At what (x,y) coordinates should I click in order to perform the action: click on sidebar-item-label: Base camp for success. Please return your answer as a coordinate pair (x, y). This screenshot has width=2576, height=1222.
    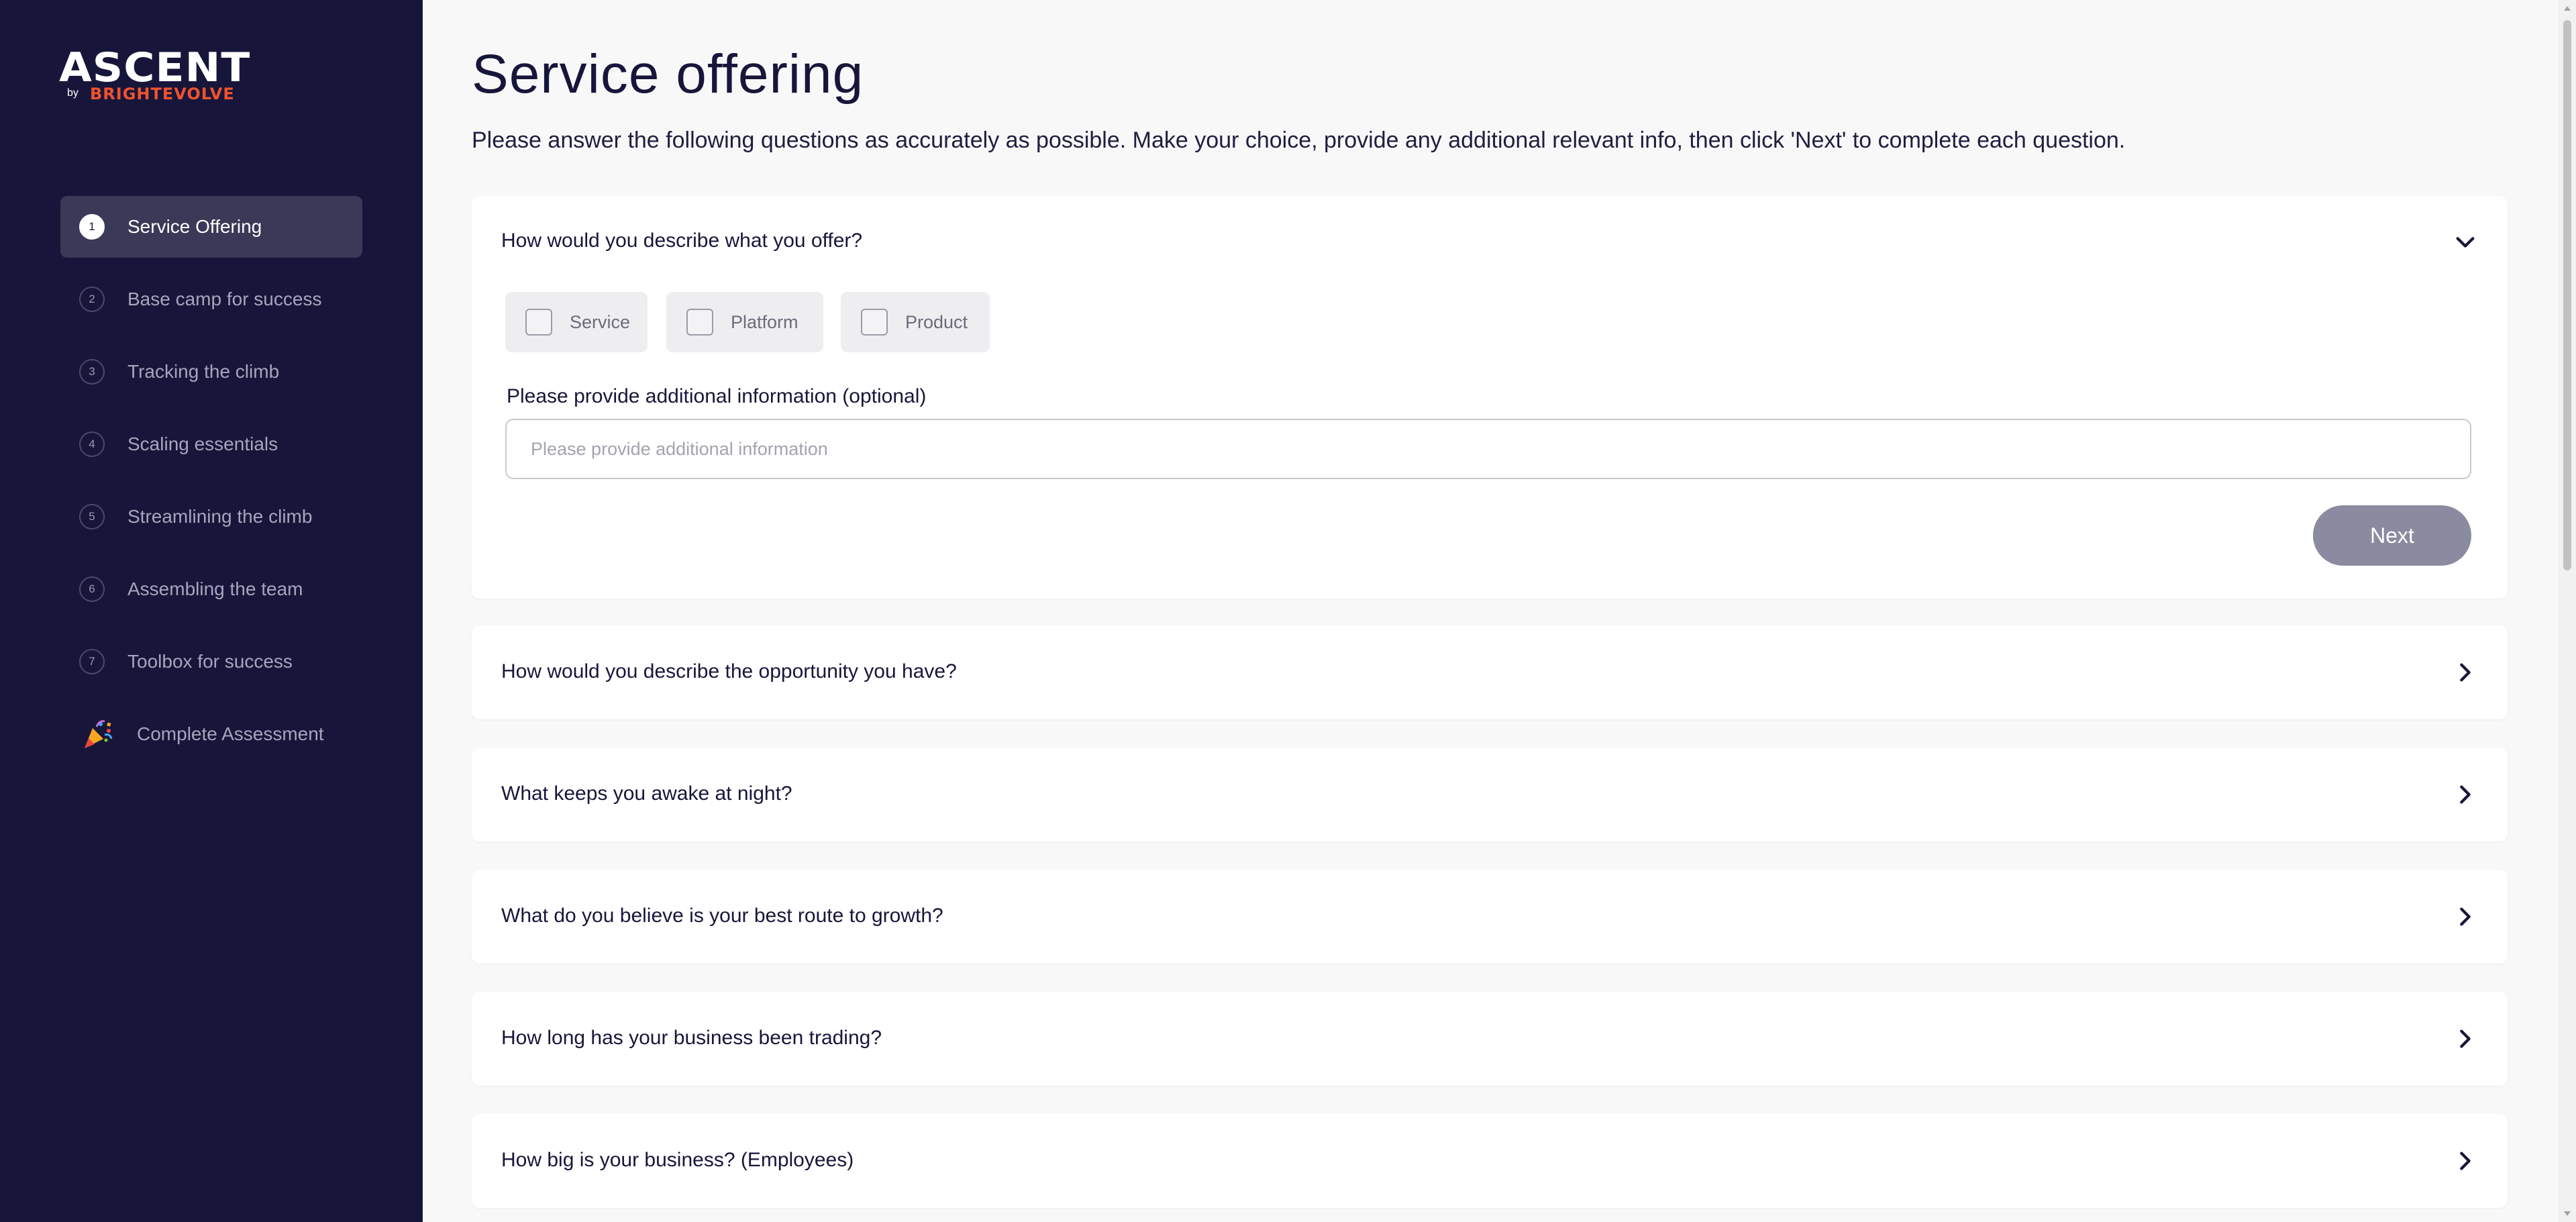
    Looking at the image, I should click on (224, 299).